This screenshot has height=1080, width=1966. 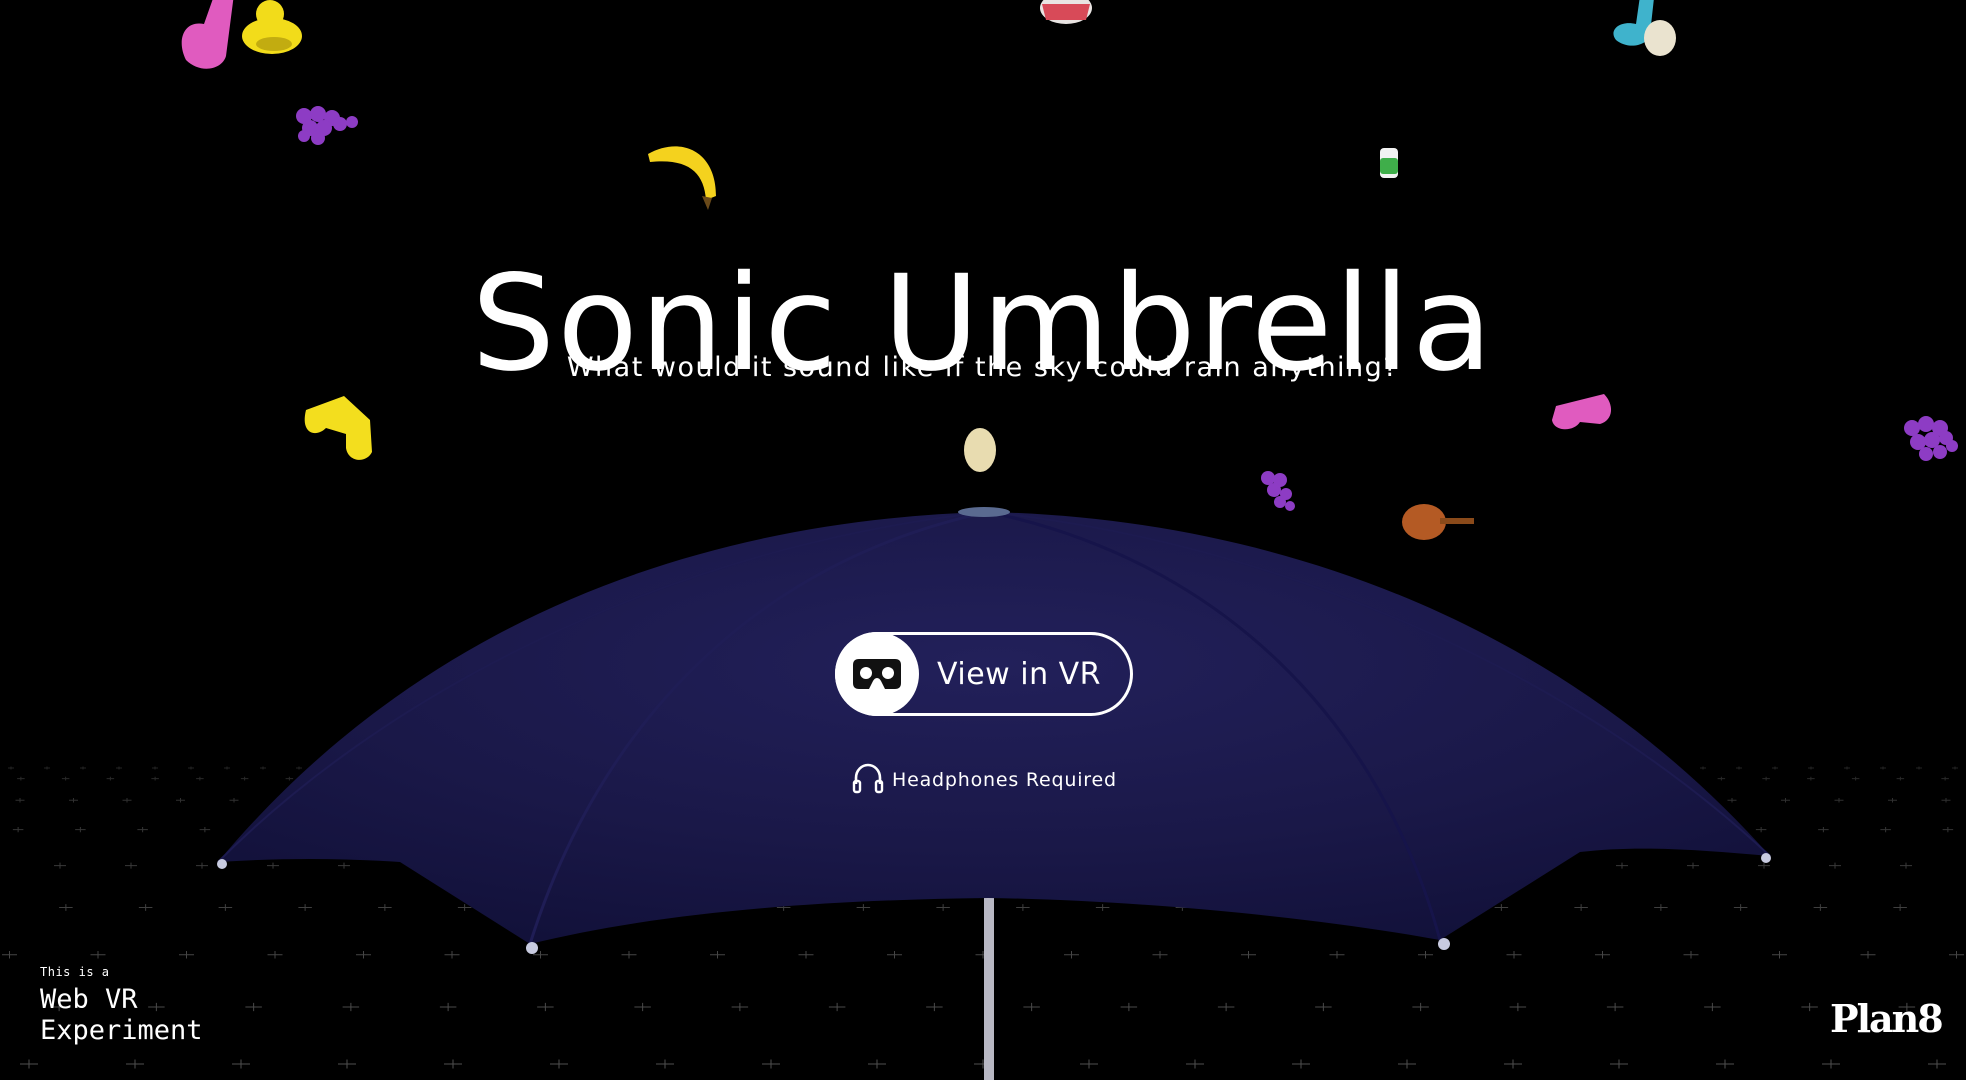 What do you see at coordinates (1887, 1018) in the screenshot?
I see `plan8-logo: Plan8` at bounding box center [1887, 1018].